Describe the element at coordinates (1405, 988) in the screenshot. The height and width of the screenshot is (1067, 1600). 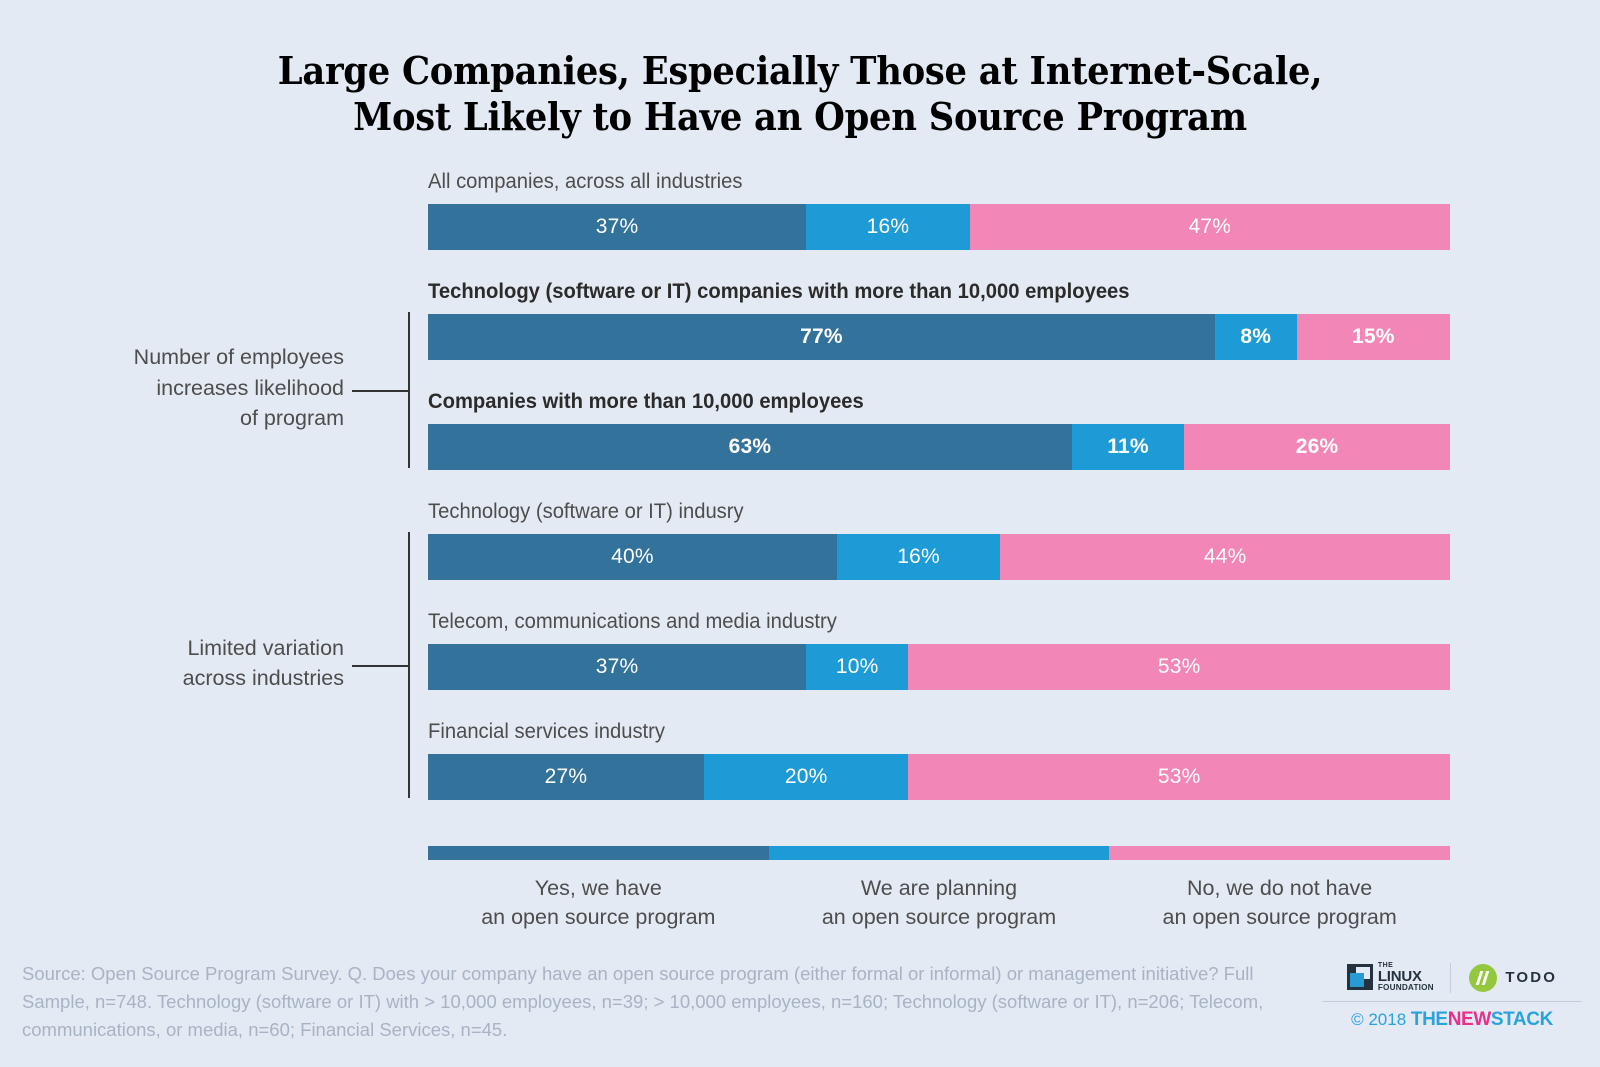
I see `lf-foundation-text: FOUNDATION` at that location.